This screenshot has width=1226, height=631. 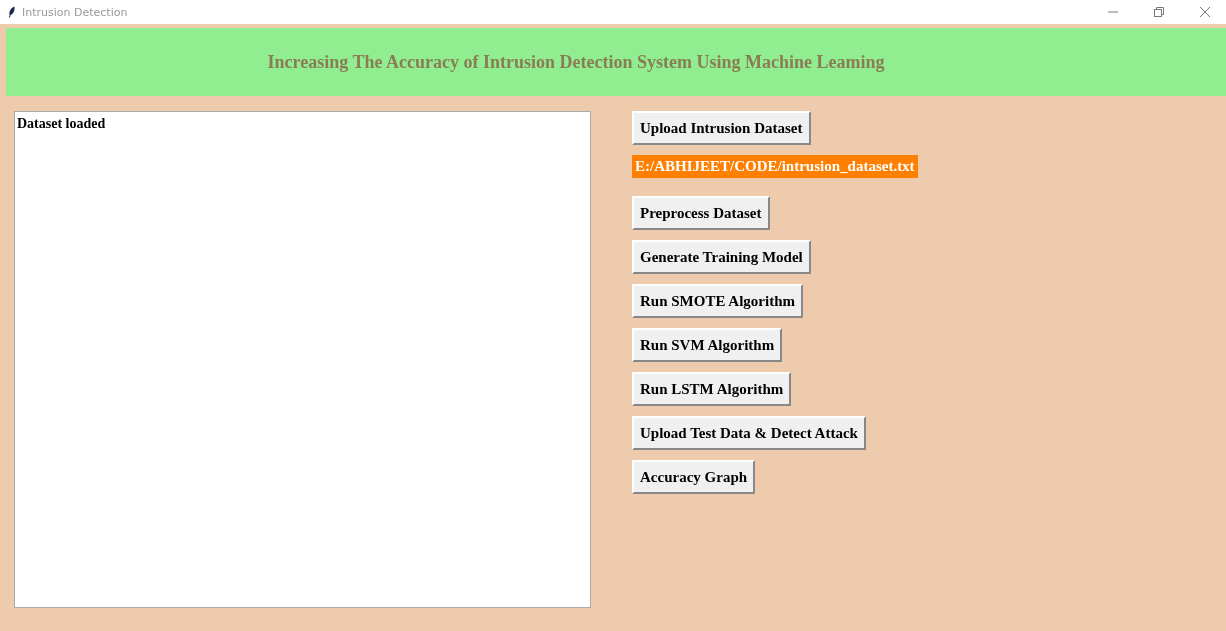 What do you see at coordinates (75, 12) in the screenshot?
I see `window-title: Intrusion Detection` at bounding box center [75, 12].